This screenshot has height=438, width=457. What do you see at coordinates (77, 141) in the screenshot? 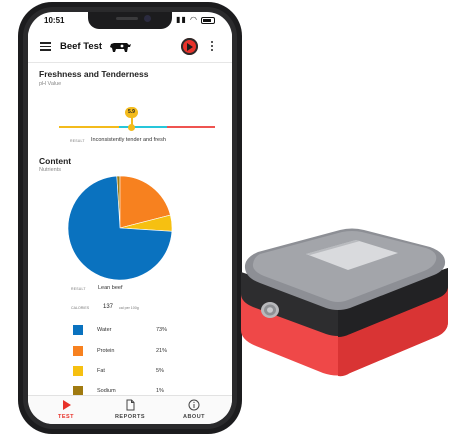
I see `freshness-result-label: RESULT` at bounding box center [77, 141].